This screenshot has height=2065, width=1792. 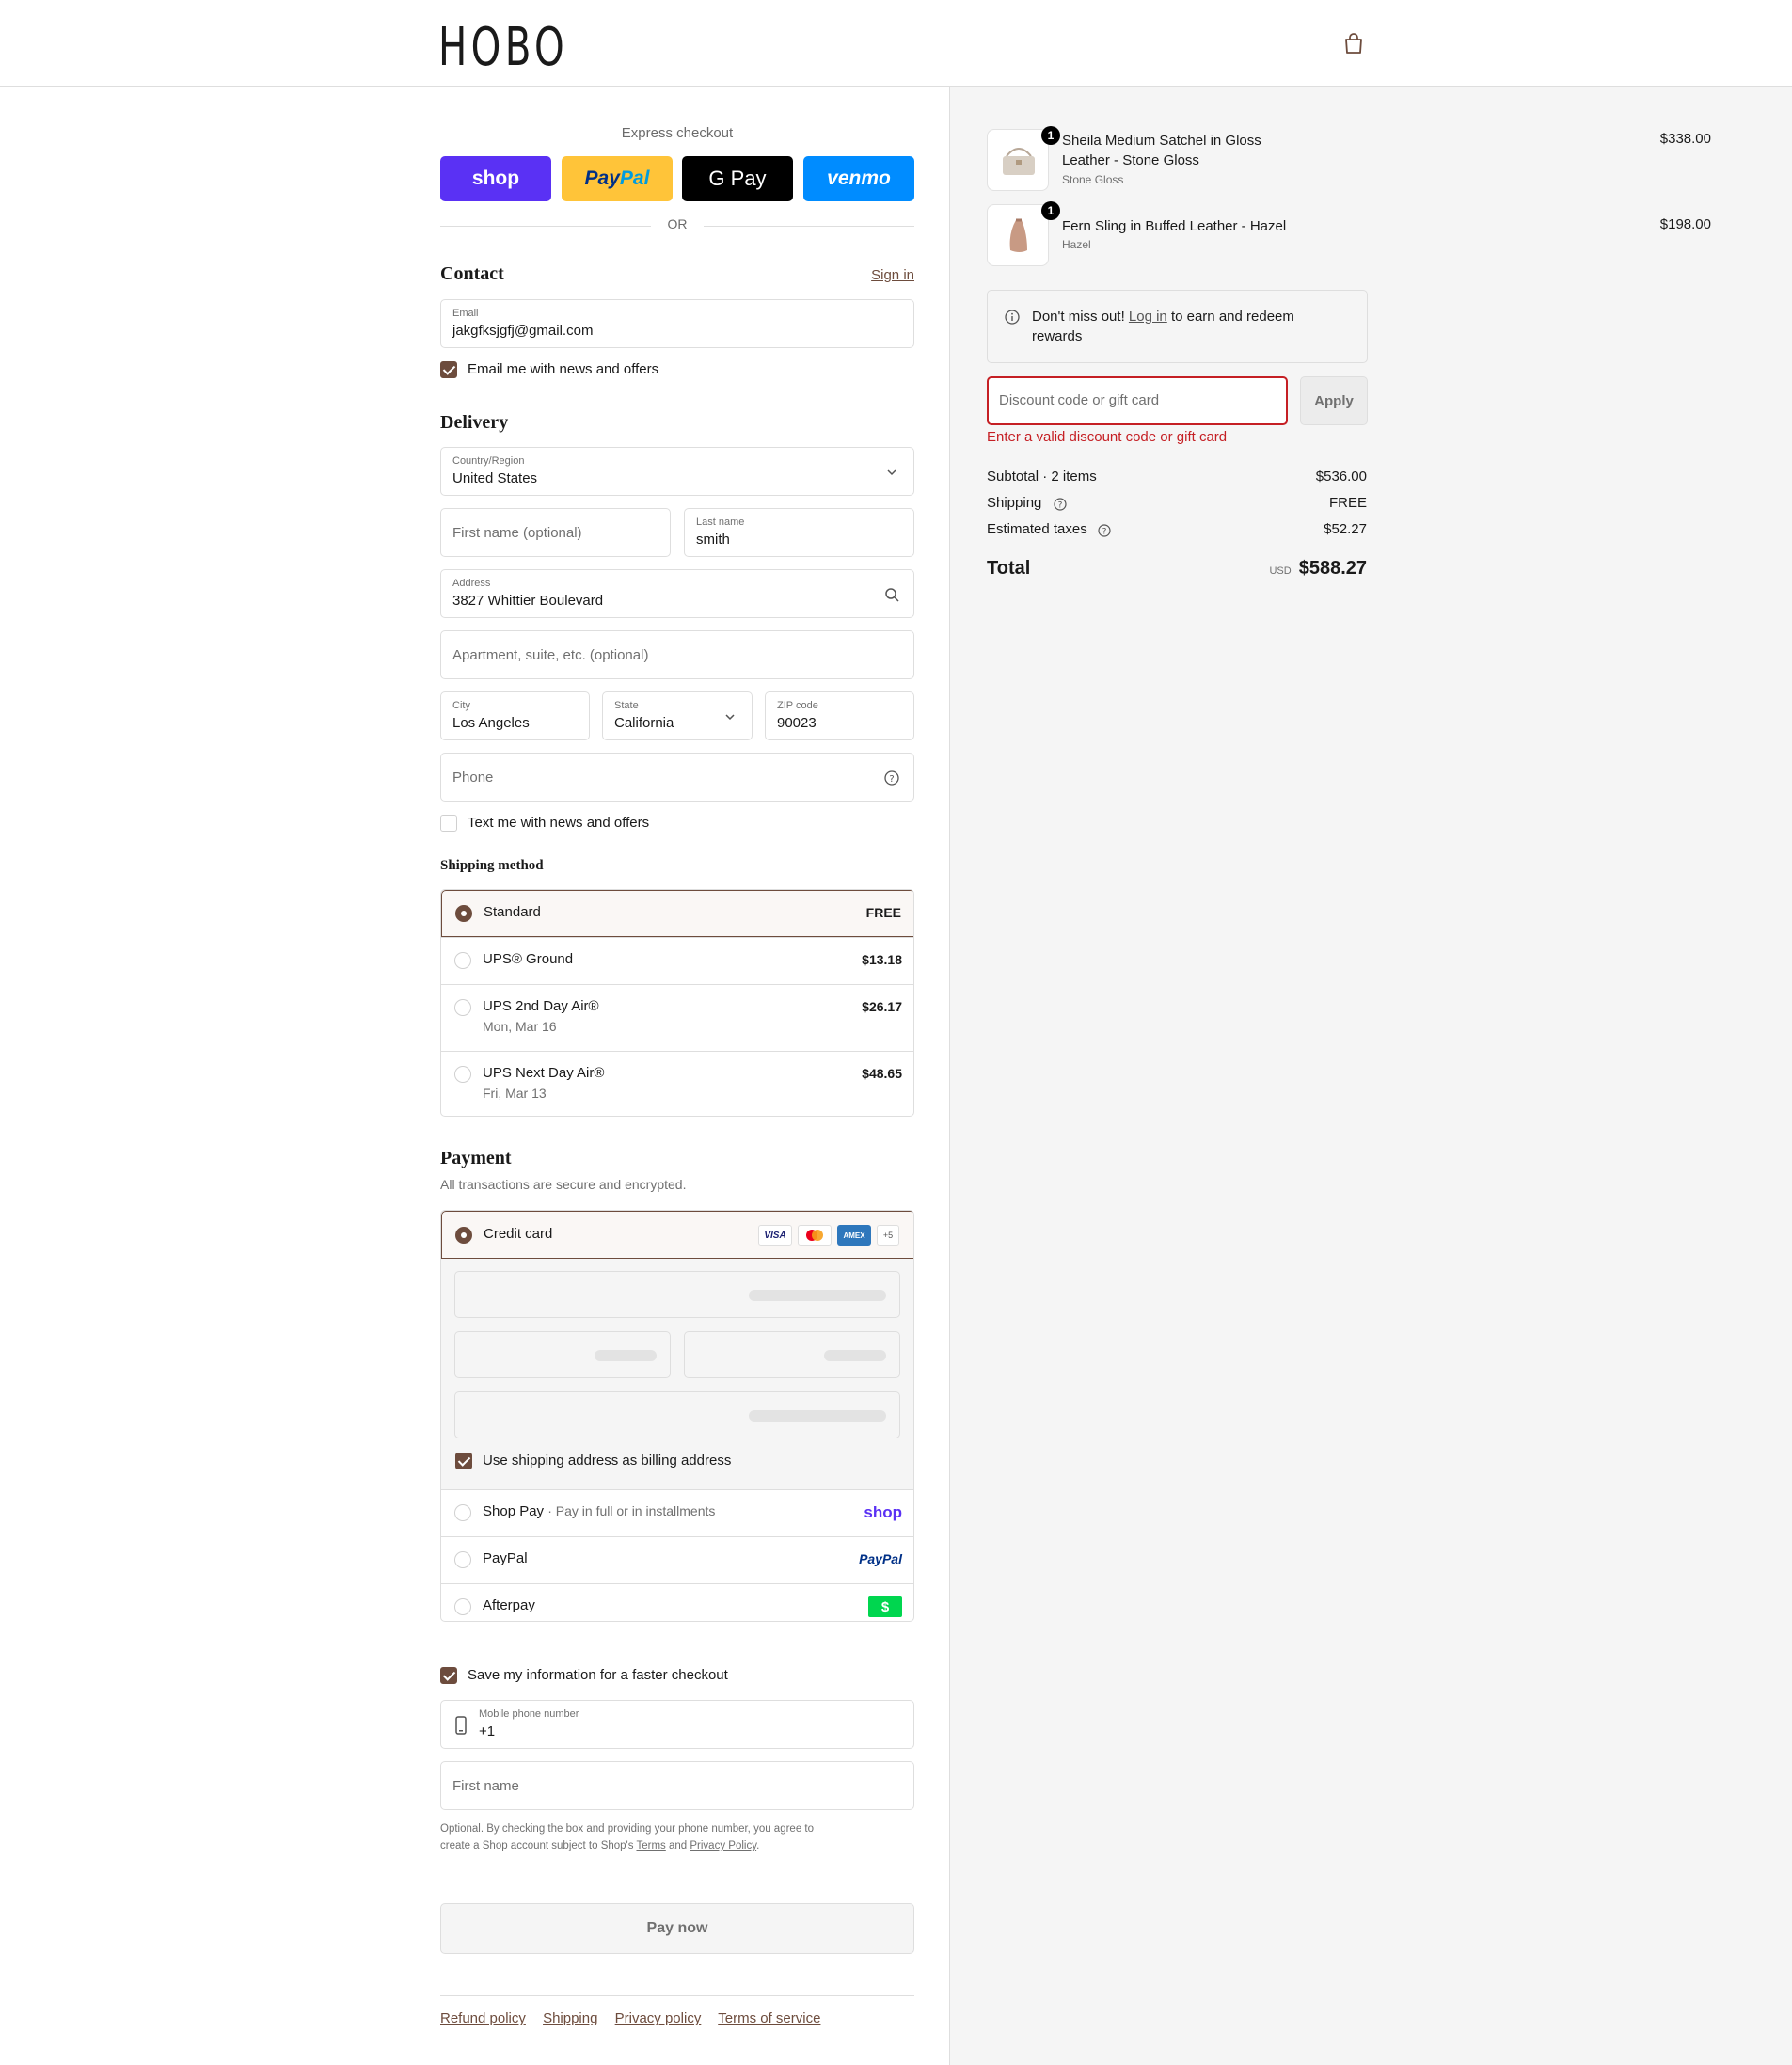 I want to click on shipping-option-standard: Standard FREE, so click(x=677, y=913).